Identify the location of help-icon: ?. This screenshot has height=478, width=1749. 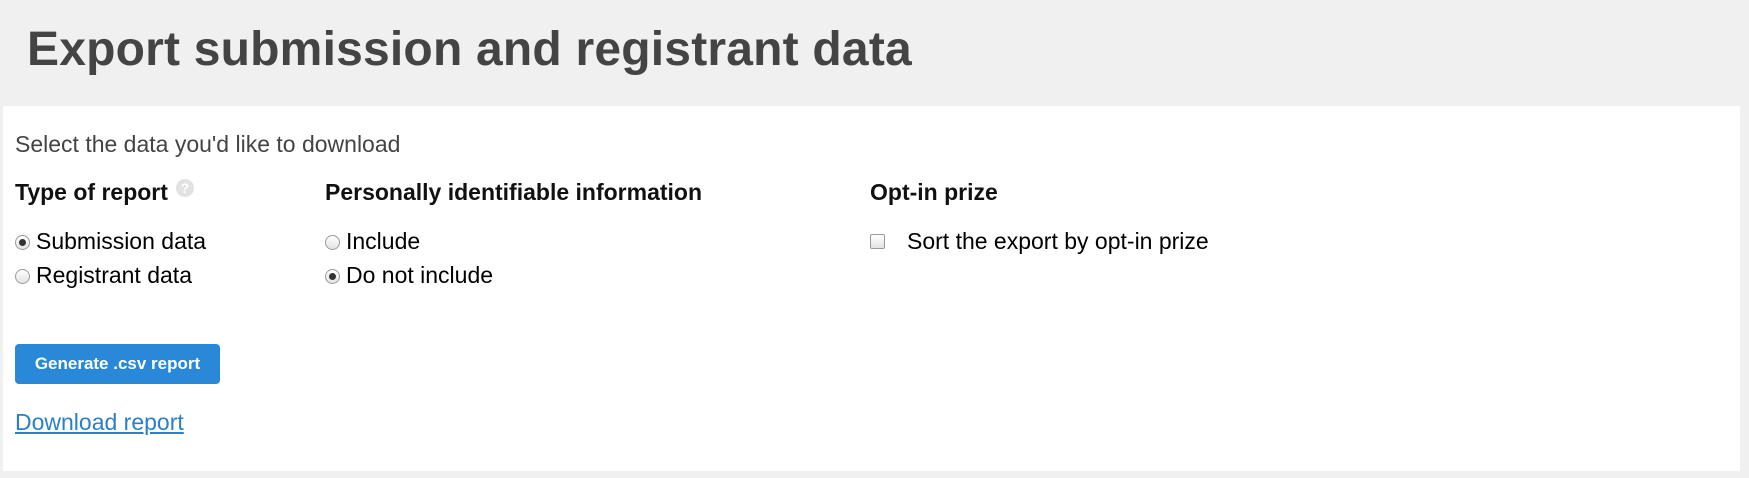
(184, 187).